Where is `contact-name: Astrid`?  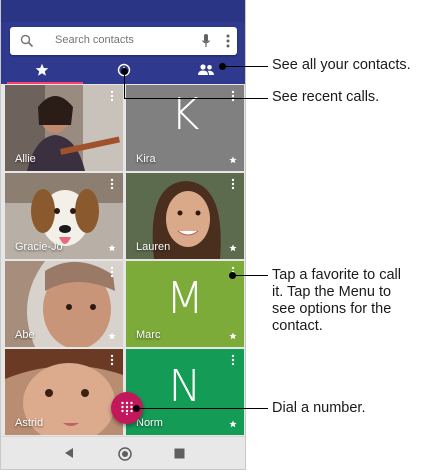 contact-name: Astrid is located at coordinates (29, 423).